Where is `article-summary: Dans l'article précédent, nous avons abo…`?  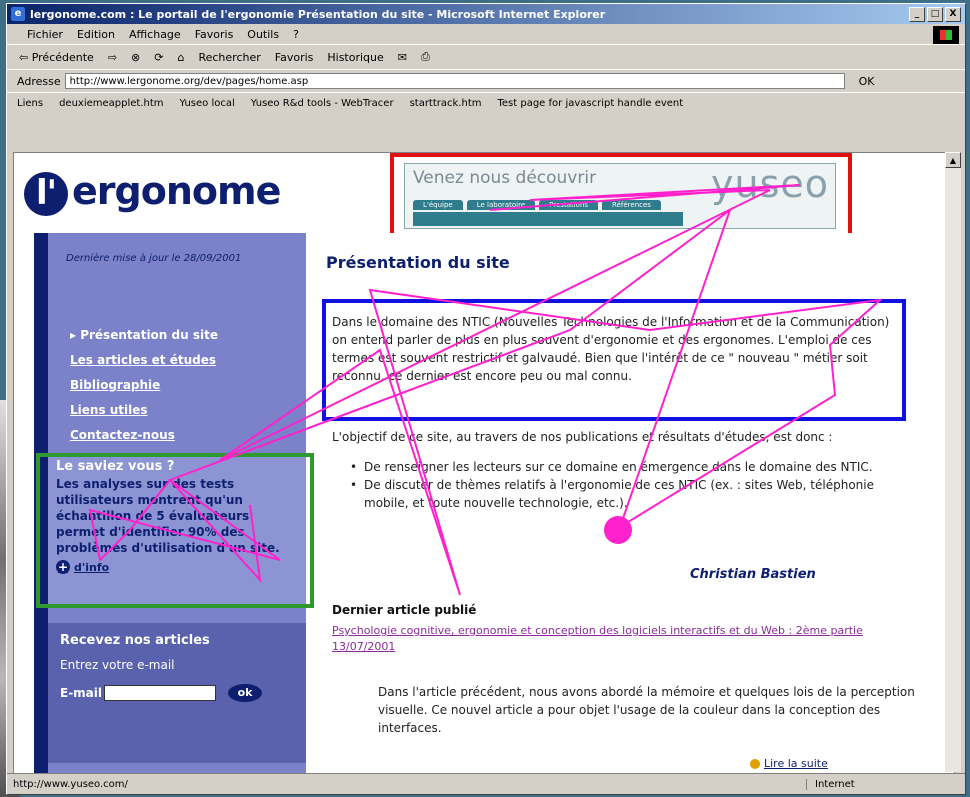 article-summary: Dans l'article précédent, nous avons abo… is located at coordinates (646, 710).